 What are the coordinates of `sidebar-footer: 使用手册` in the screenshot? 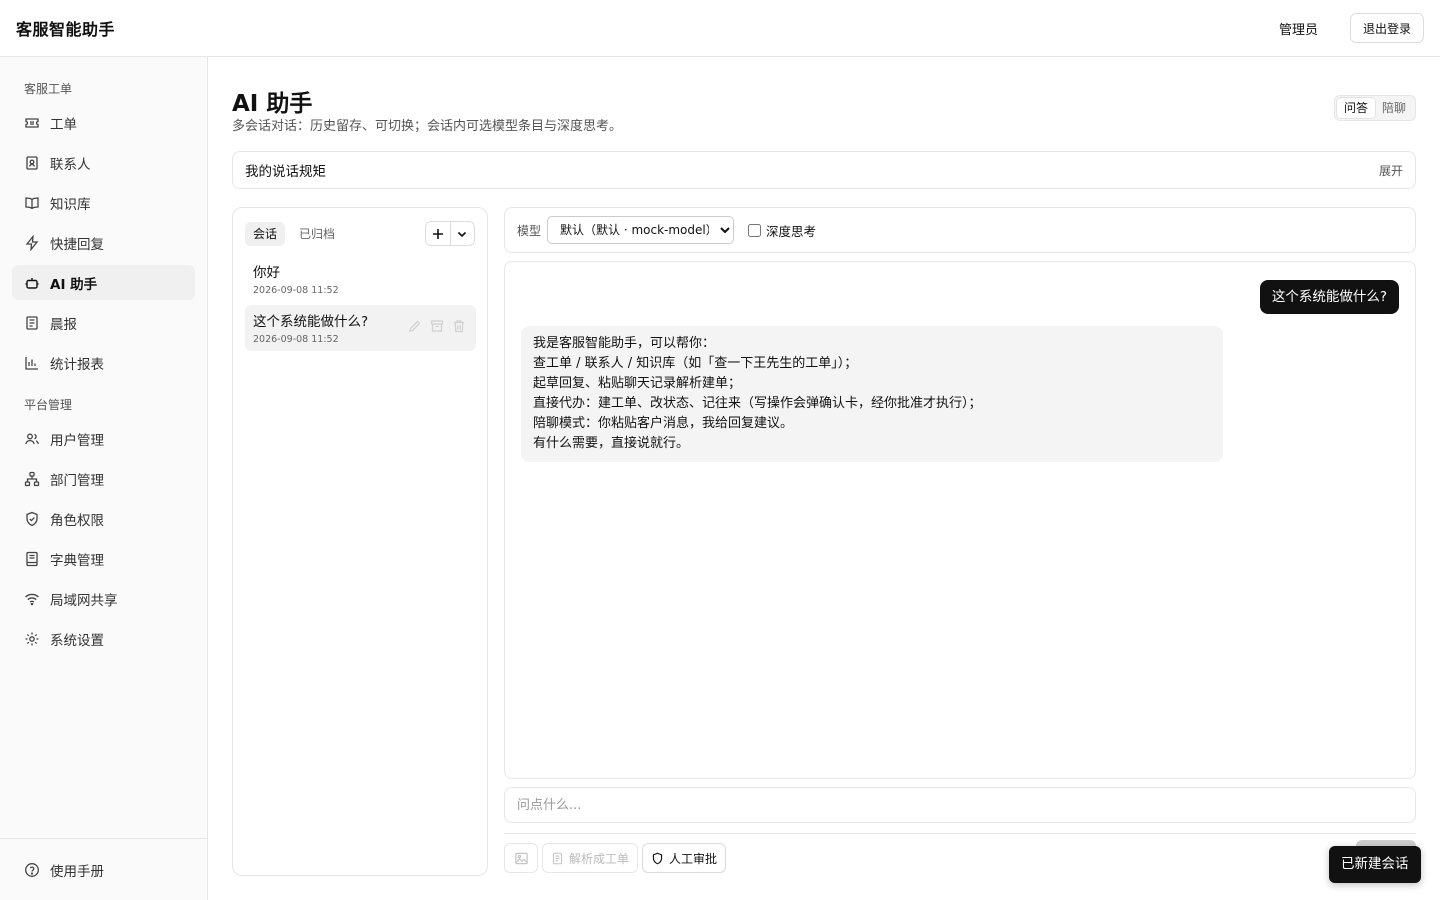 It's located at (103, 869).